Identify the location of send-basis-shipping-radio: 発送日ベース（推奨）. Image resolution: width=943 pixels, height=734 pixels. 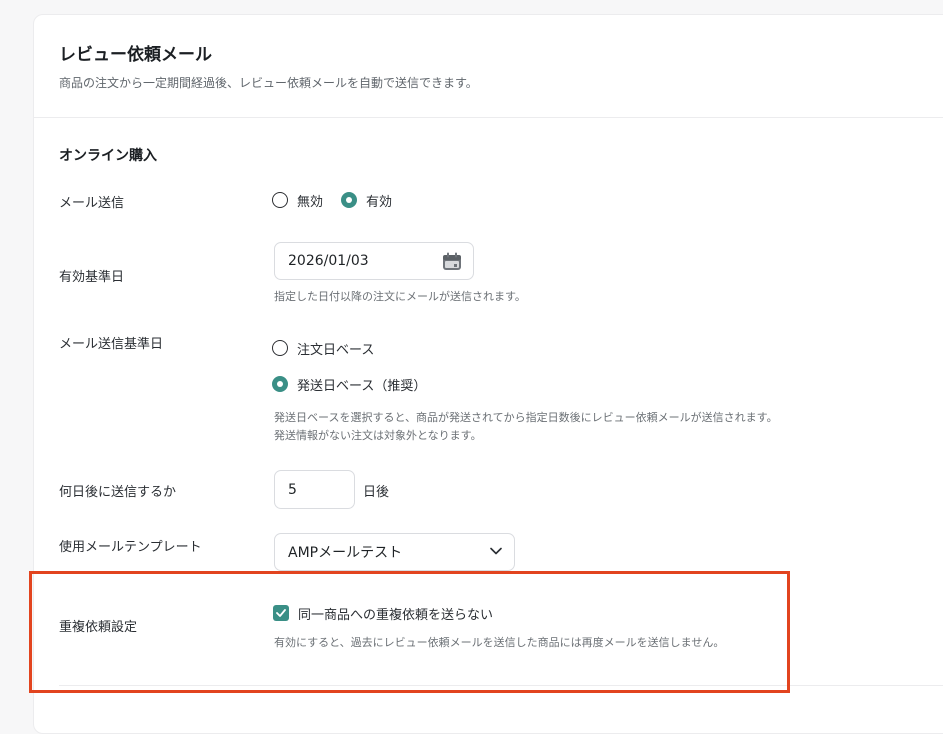
(349, 384).